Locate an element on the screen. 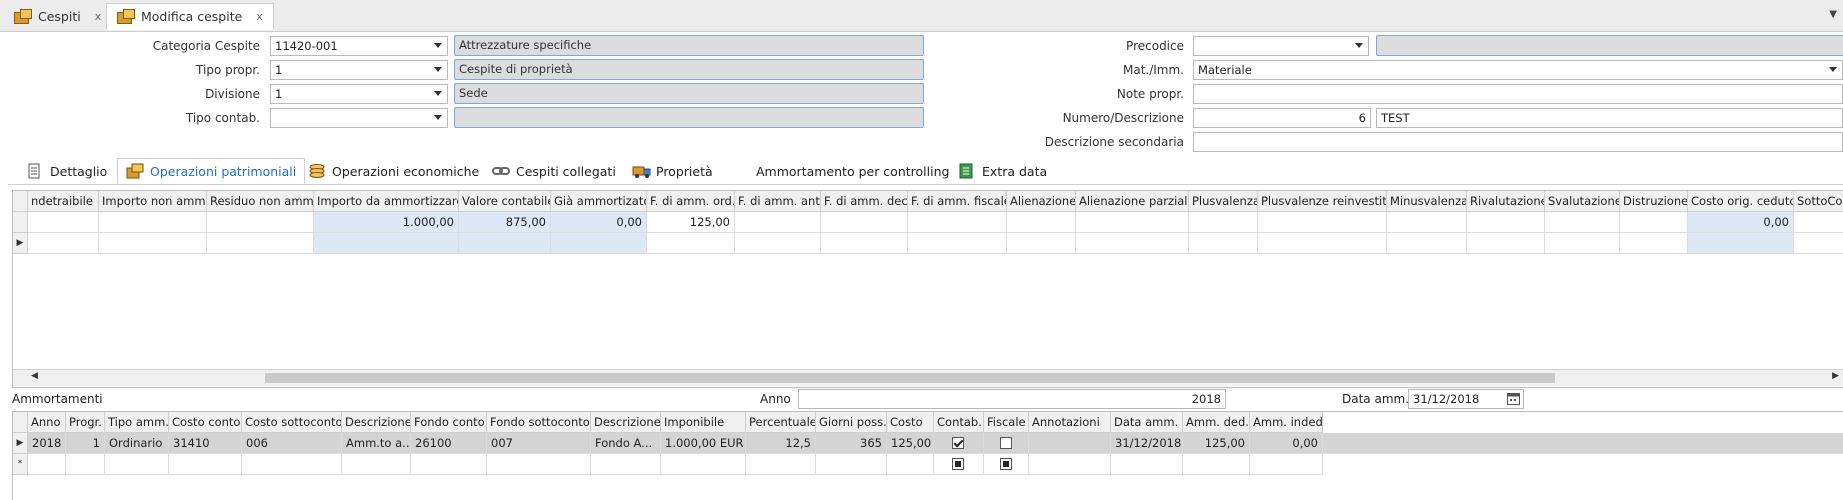  scrollbar-thumb is located at coordinates (910, 378).